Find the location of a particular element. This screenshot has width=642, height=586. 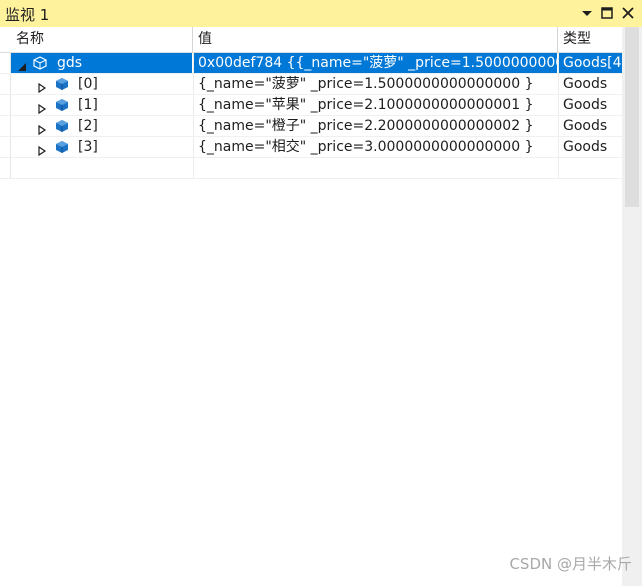

add-watch-name-cell is located at coordinates (101, 168).